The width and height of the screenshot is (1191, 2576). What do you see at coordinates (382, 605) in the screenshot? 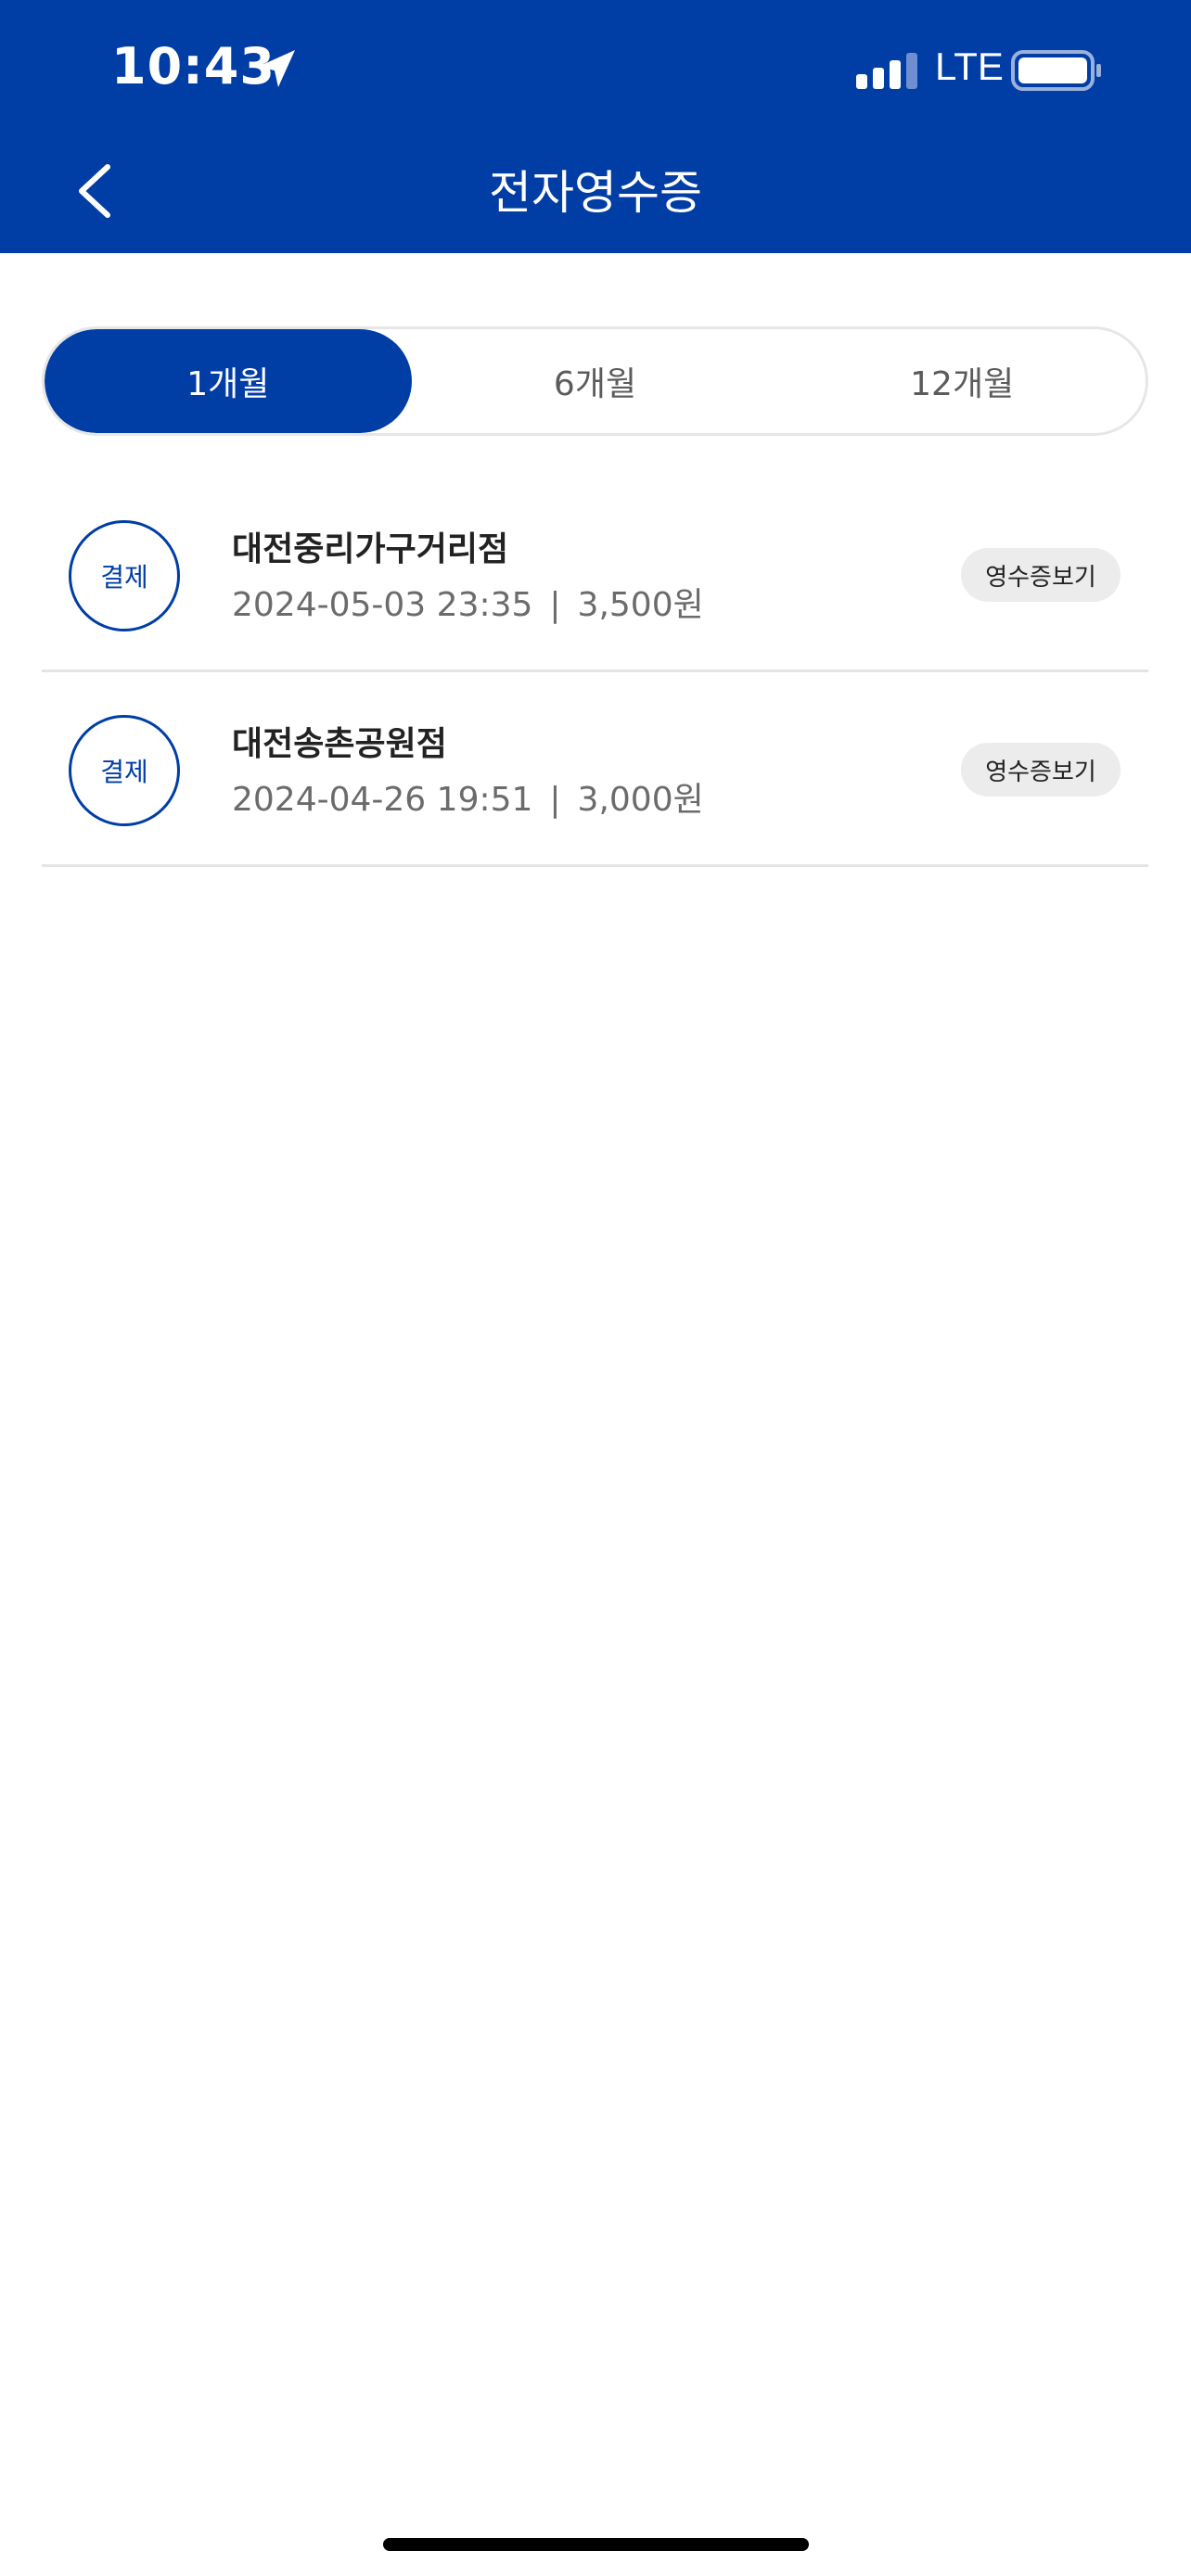
I see `receipt-datetime: 2024-05-03 23:35` at bounding box center [382, 605].